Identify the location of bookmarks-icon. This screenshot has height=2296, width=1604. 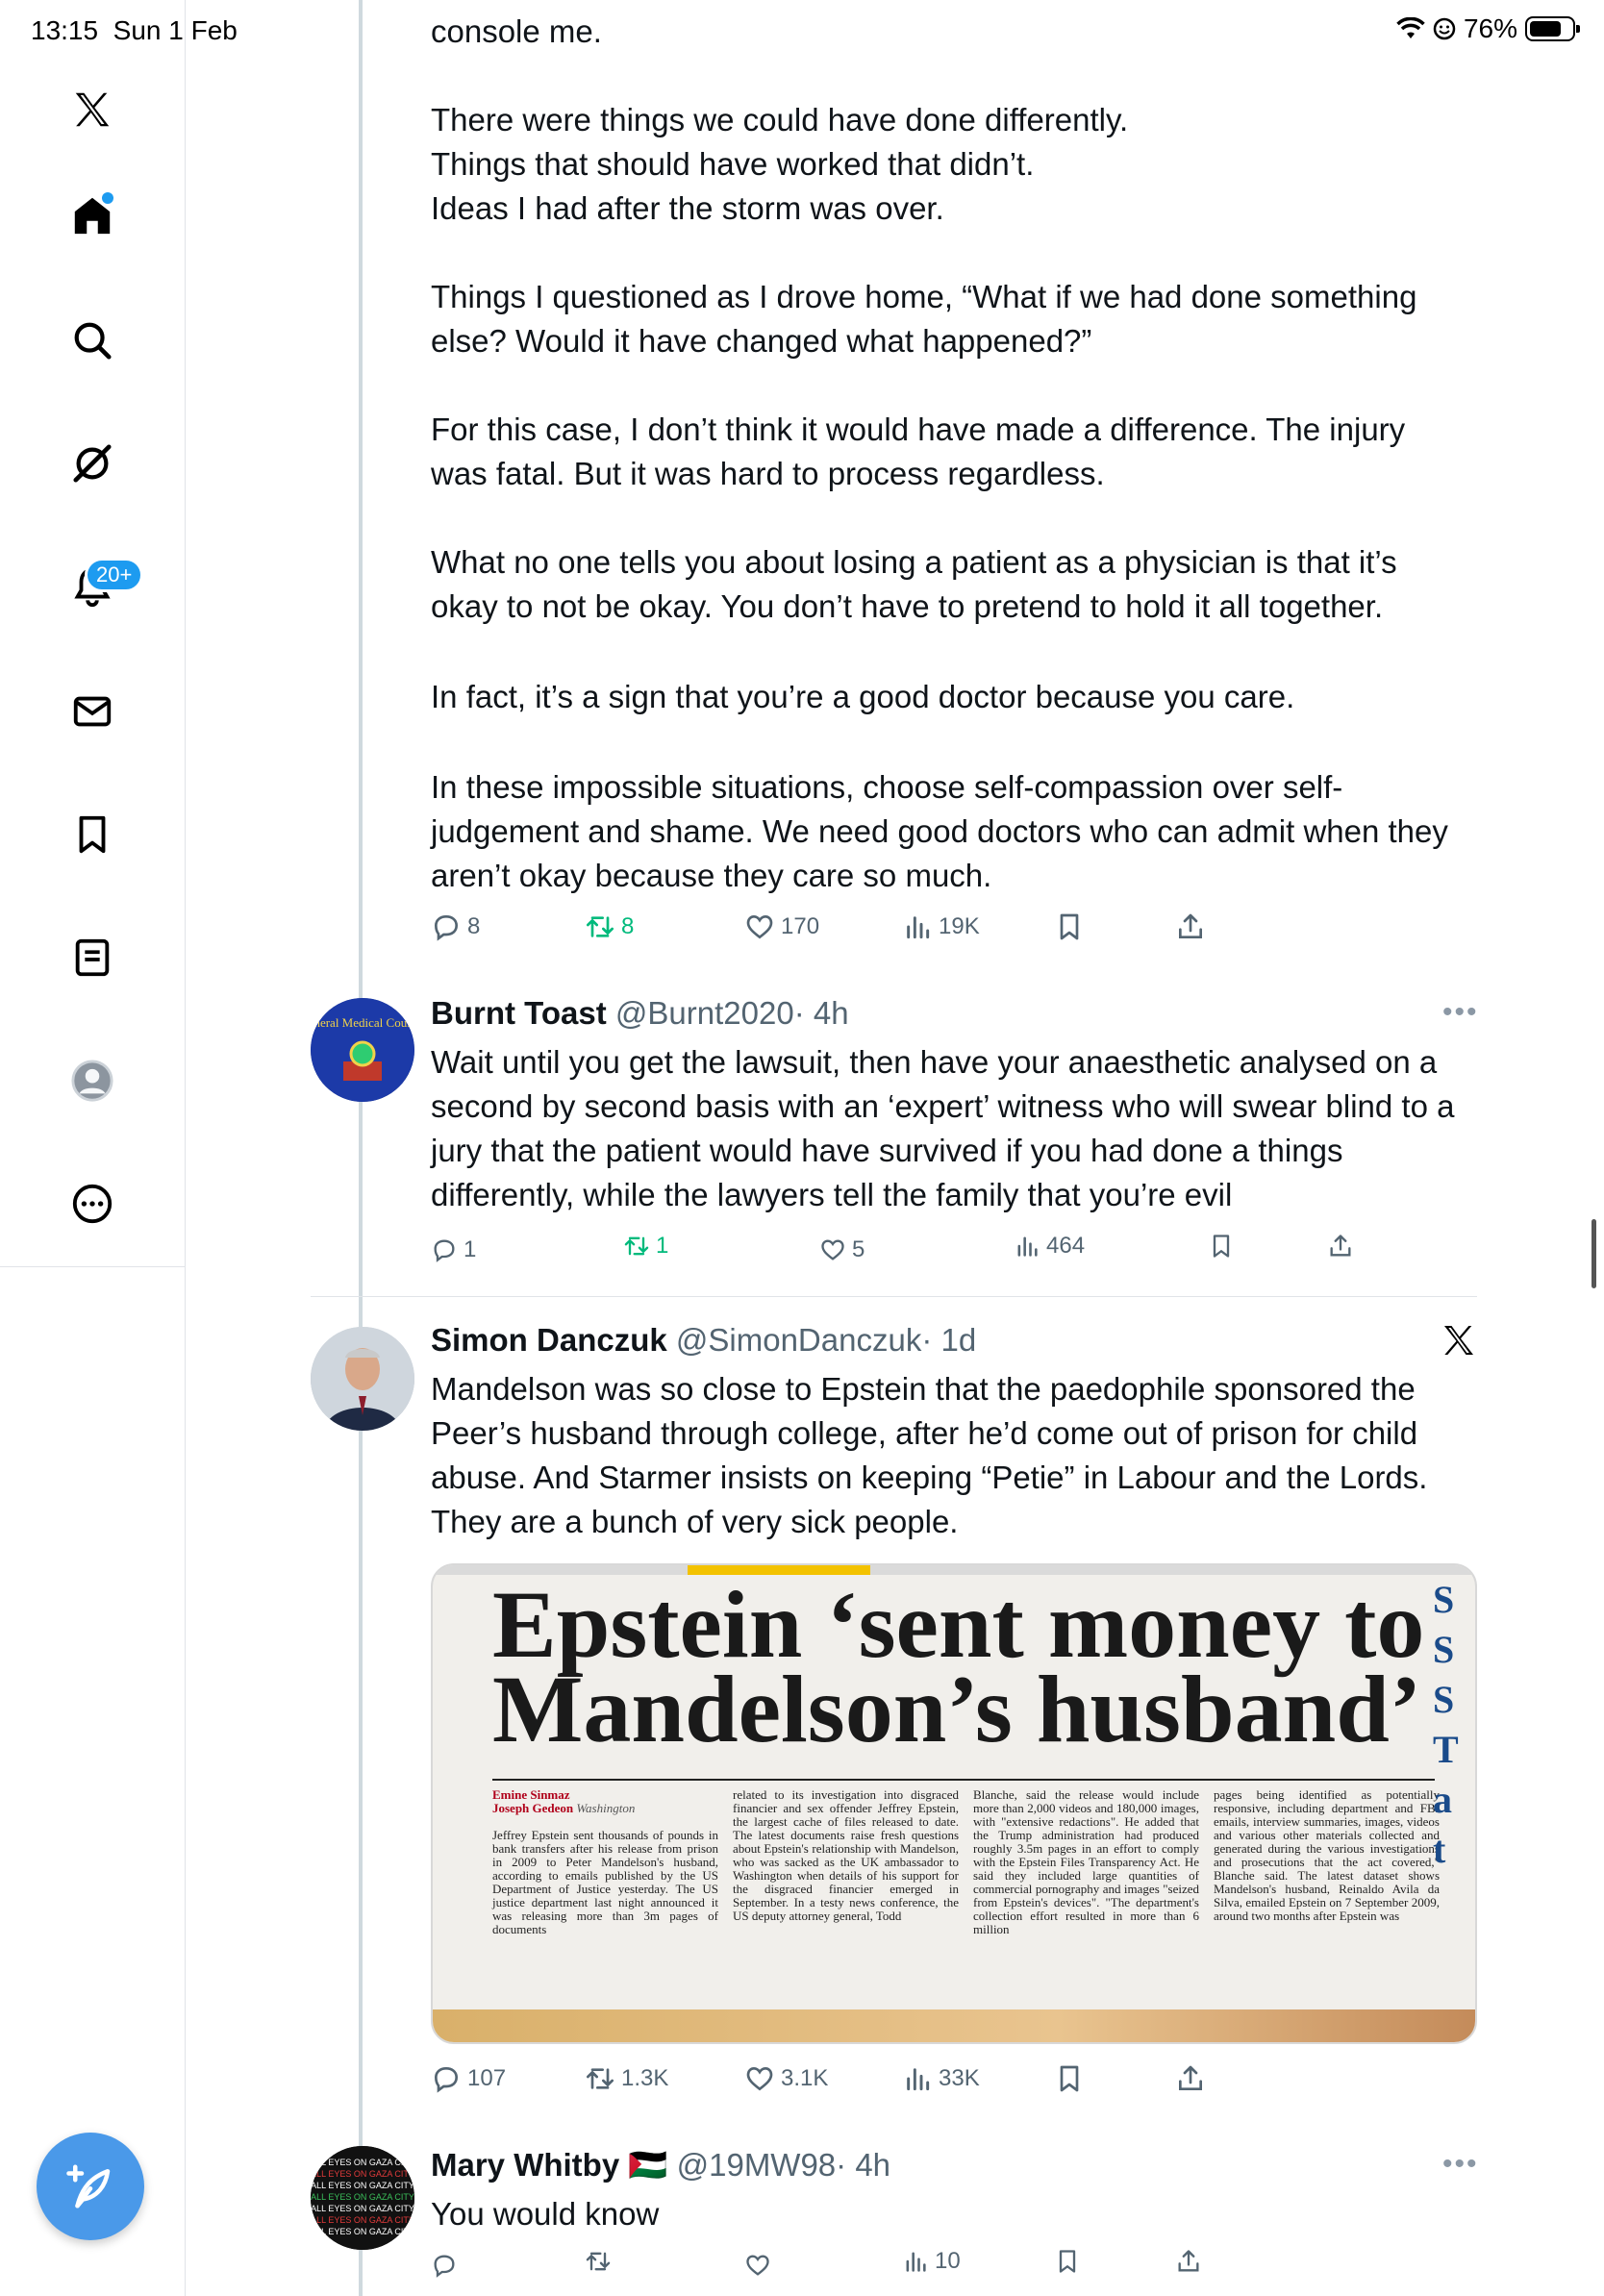
(92, 835).